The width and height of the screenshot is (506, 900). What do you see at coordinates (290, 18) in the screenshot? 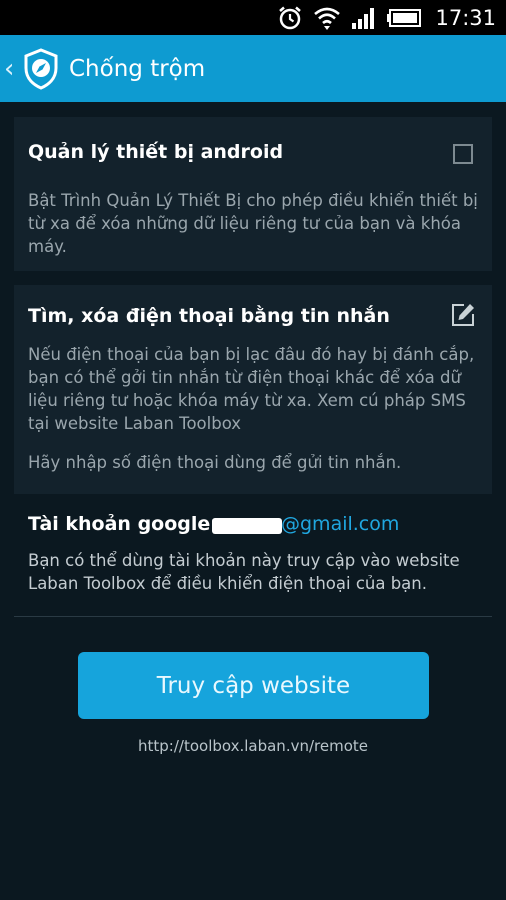
I see `alarm-icon` at bounding box center [290, 18].